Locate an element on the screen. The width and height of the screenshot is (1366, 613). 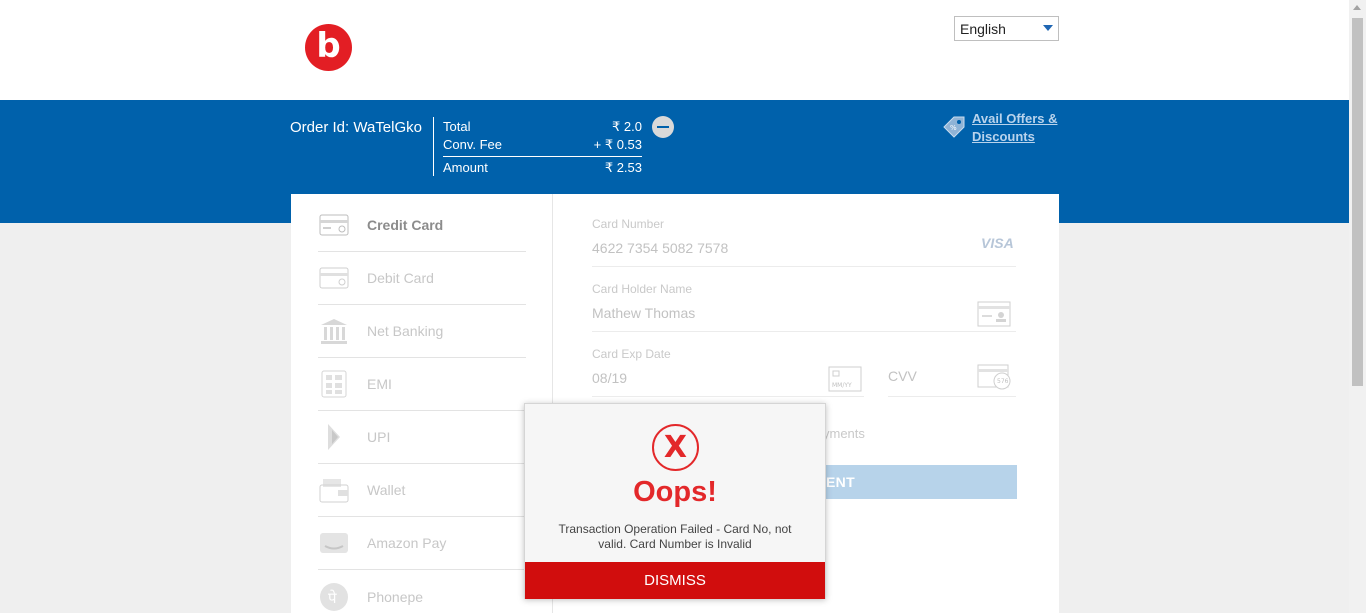
order-id: Order Id: WaTelGko is located at coordinates (356, 127).